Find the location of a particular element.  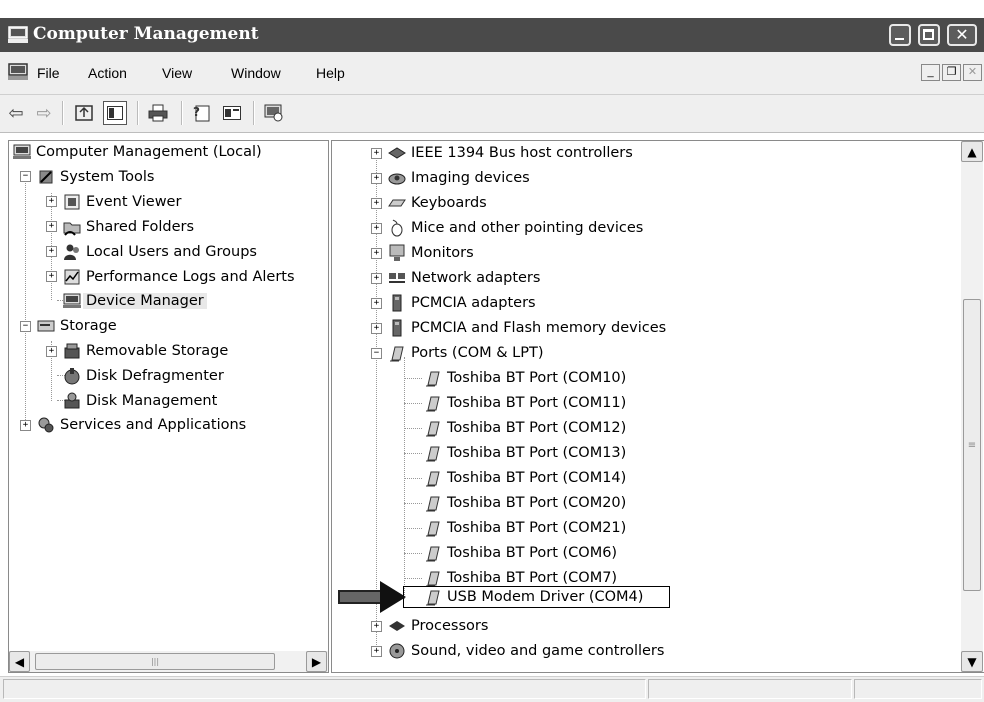

port-item-com20: Toshiba BT Port (COM20) is located at coordinates (525, 503).